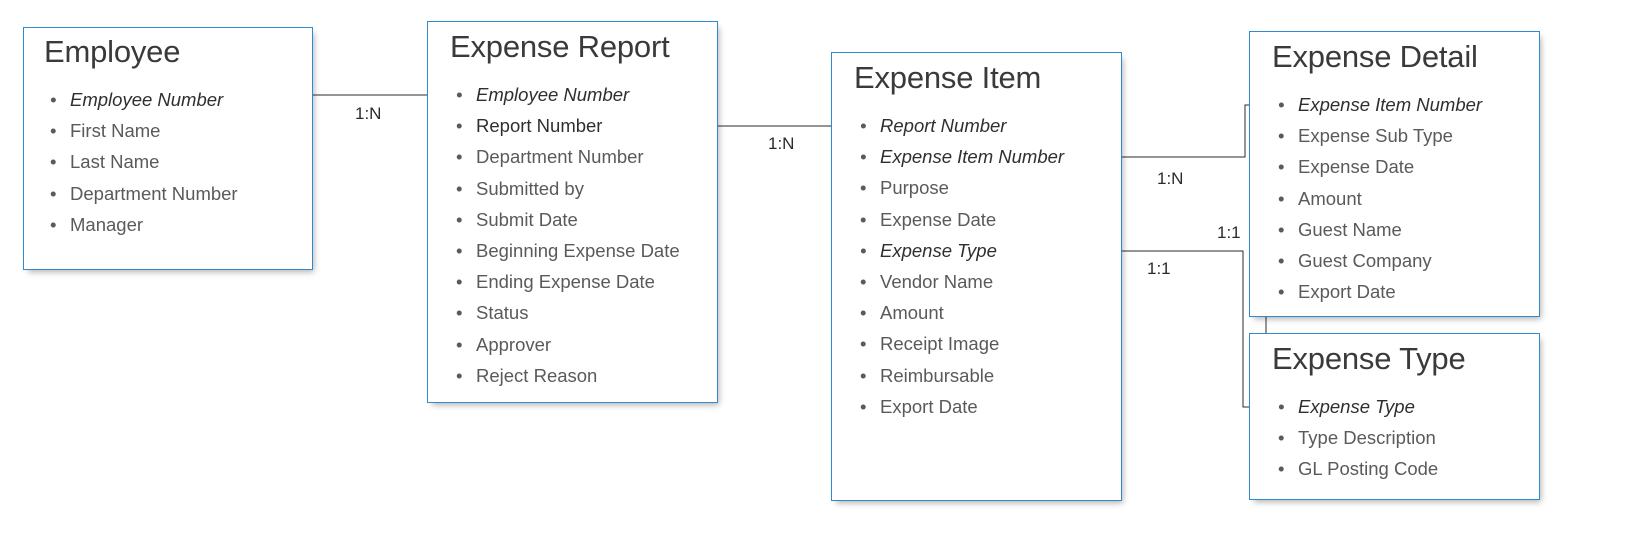 The width and height of the screenshot is (1636, 559). I want to click on attribute-item: Receipt Image, so click(961, 343).